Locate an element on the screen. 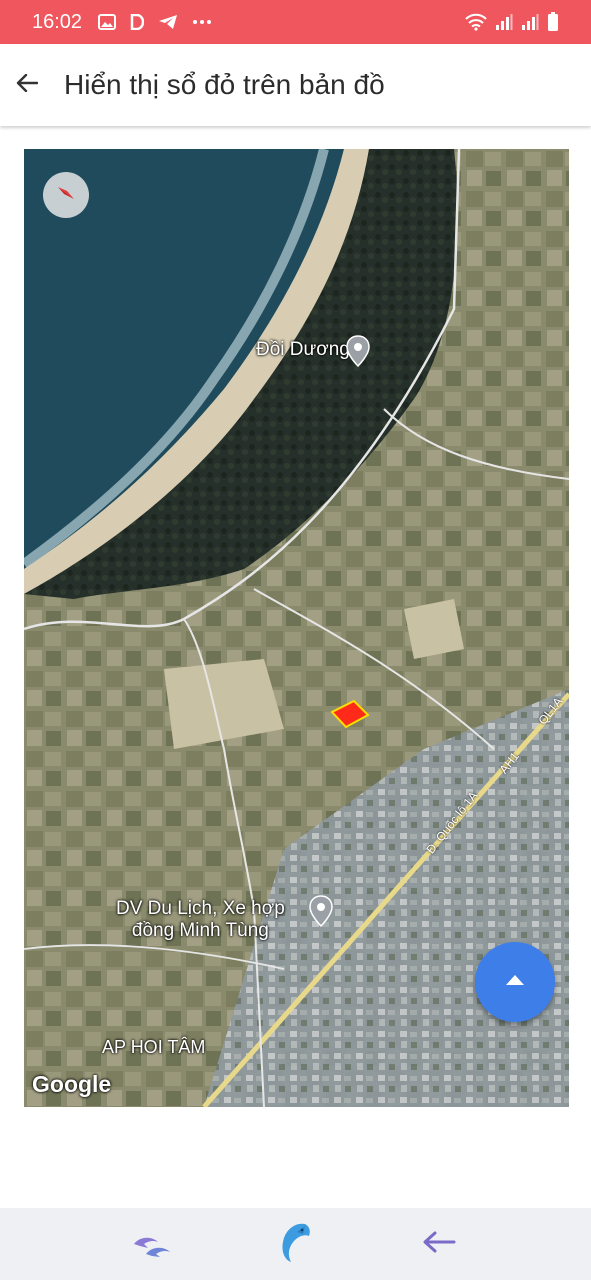 The height and width of the screenshot is (1280, 591). bottom-navigation is located at coordinates (295, 1244).